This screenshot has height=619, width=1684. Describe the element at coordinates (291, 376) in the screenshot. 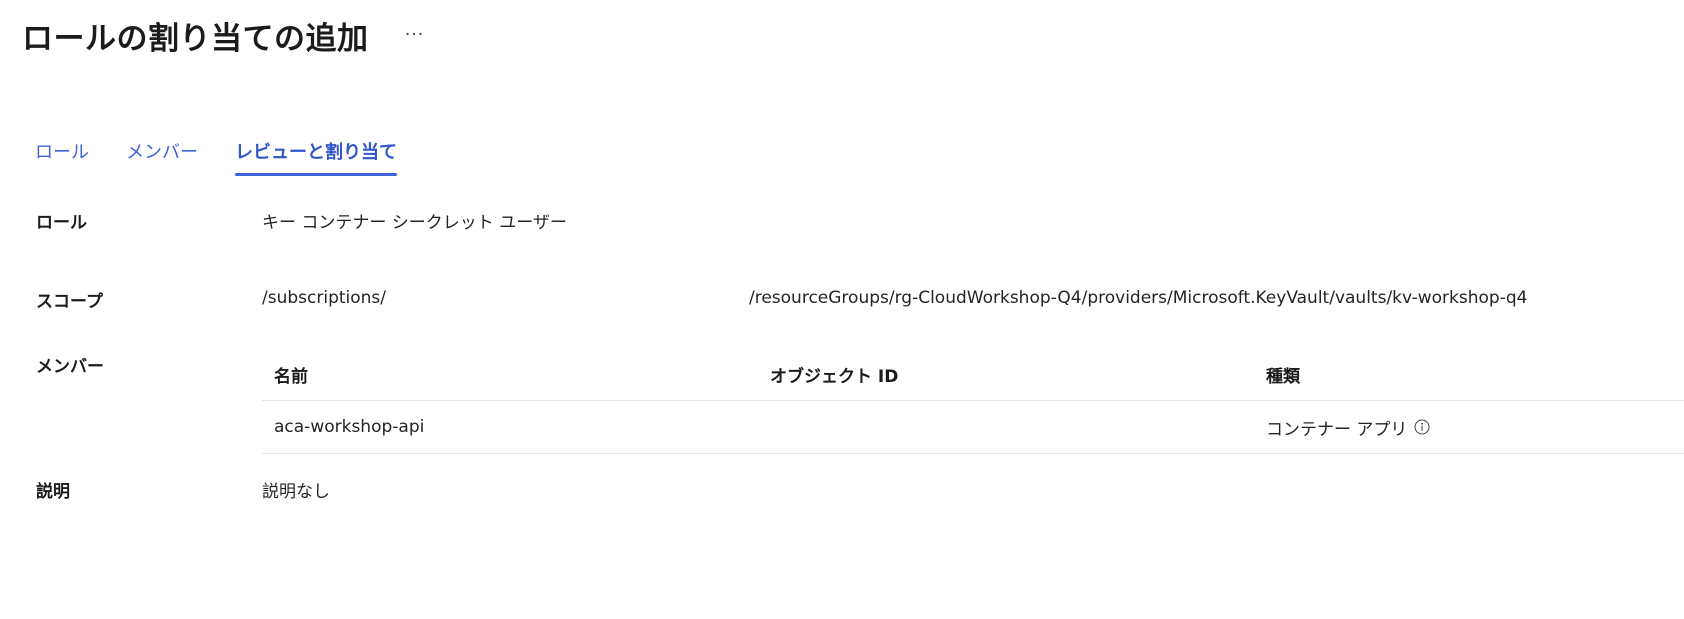

I see `column-header-name: 名前` at that location.